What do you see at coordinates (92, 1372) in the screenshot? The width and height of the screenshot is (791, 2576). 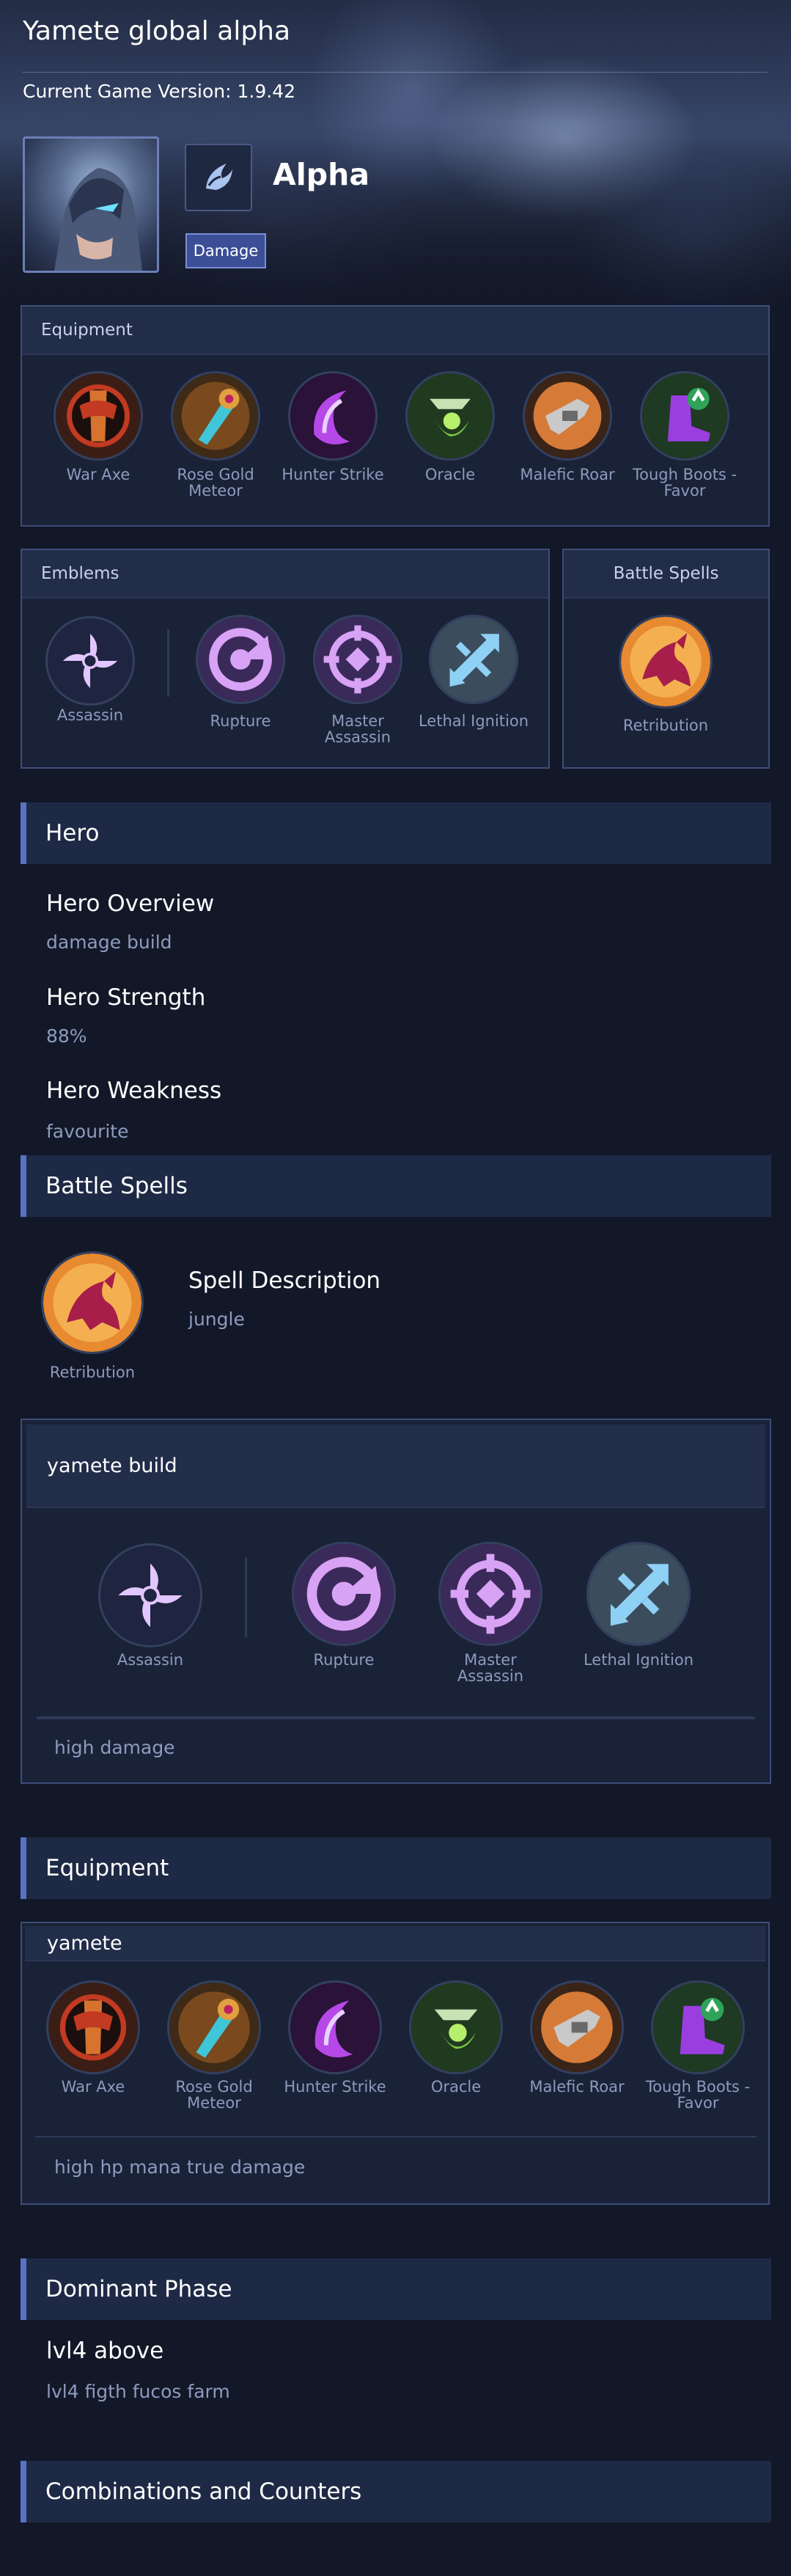 I see `spell-label: Retribution` at bounding box center [92, 1372].